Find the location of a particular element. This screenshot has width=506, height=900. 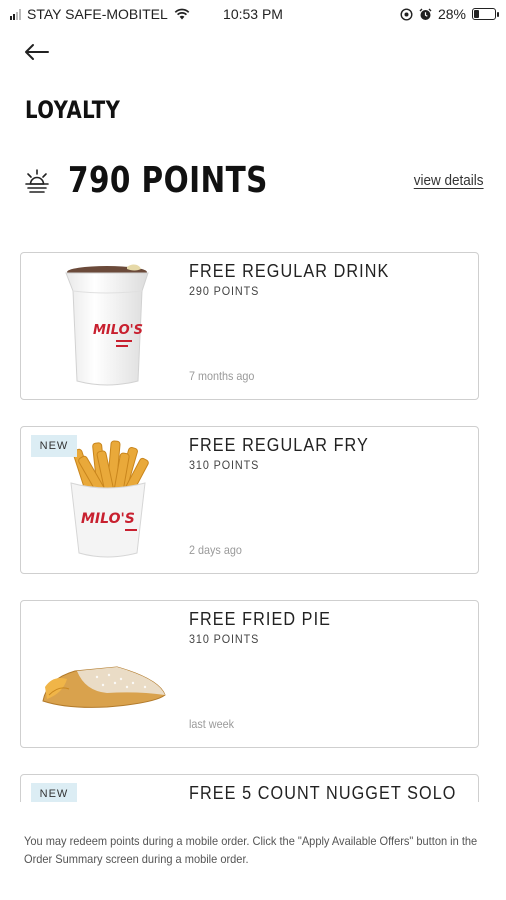

reward-card: FREE FRIED PIE 310 POINTS last week is located at coordinates (249, 674).